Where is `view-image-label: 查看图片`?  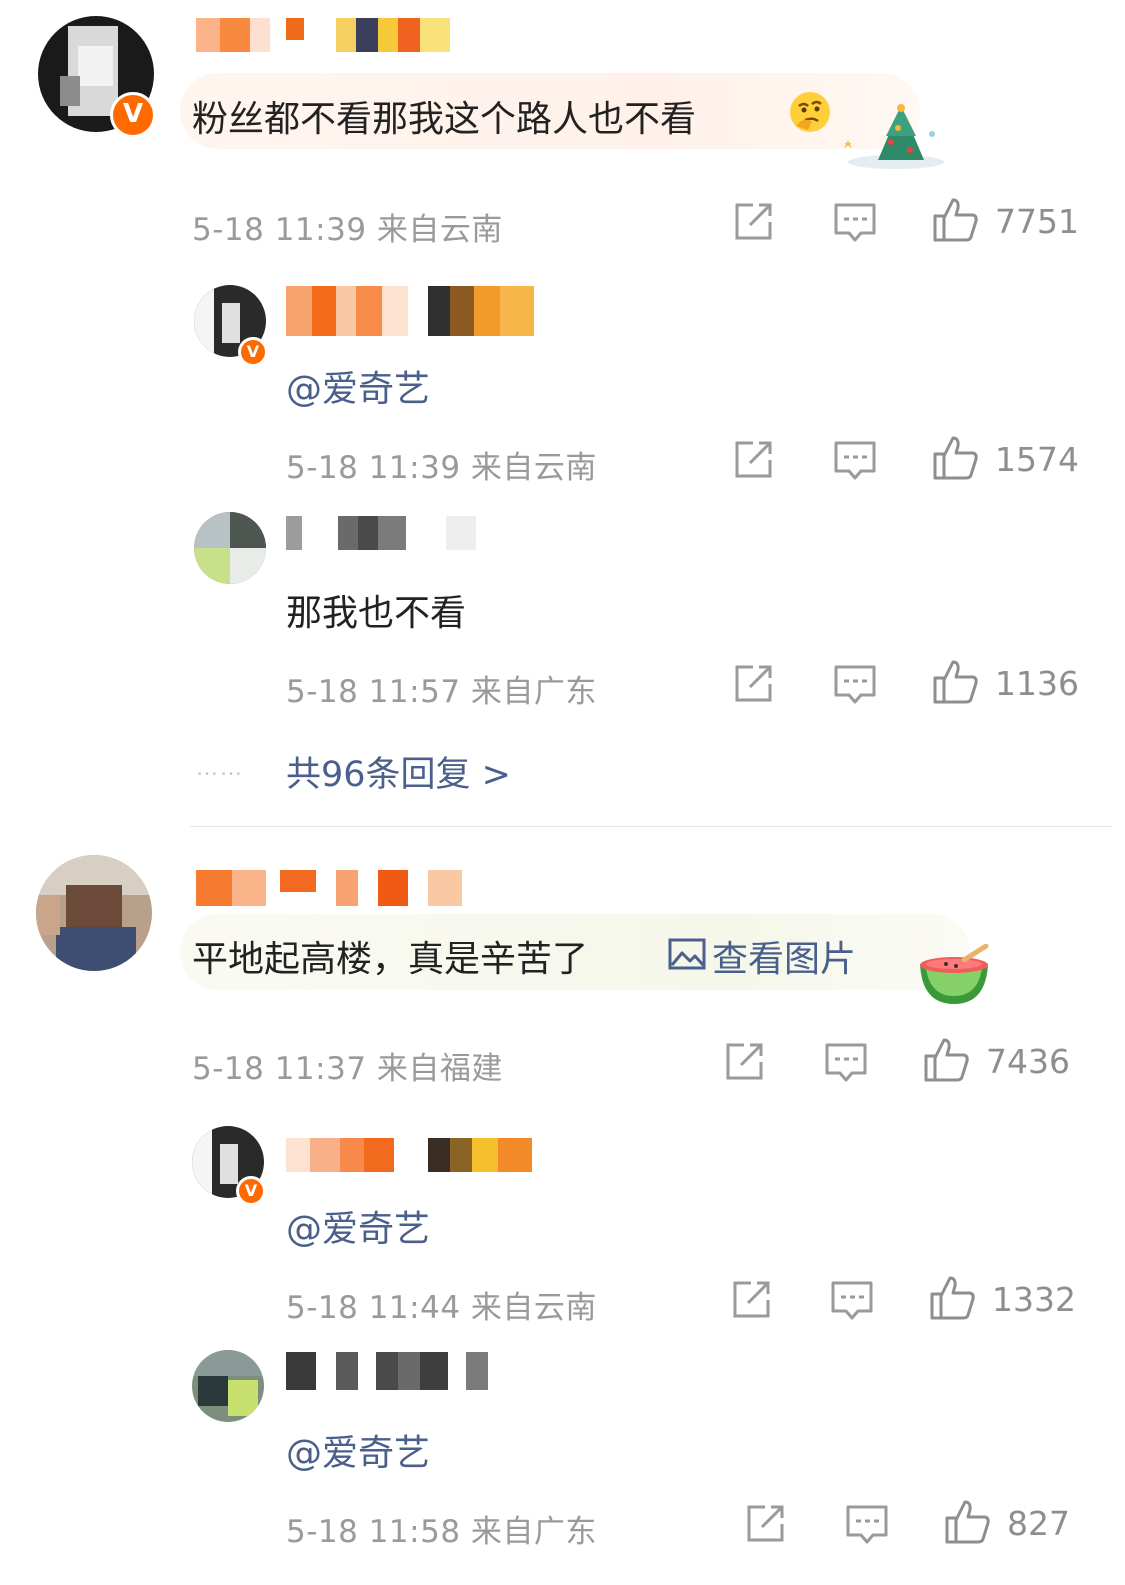
view-image-label: 查看图片 is located at coordinates (784, 956).